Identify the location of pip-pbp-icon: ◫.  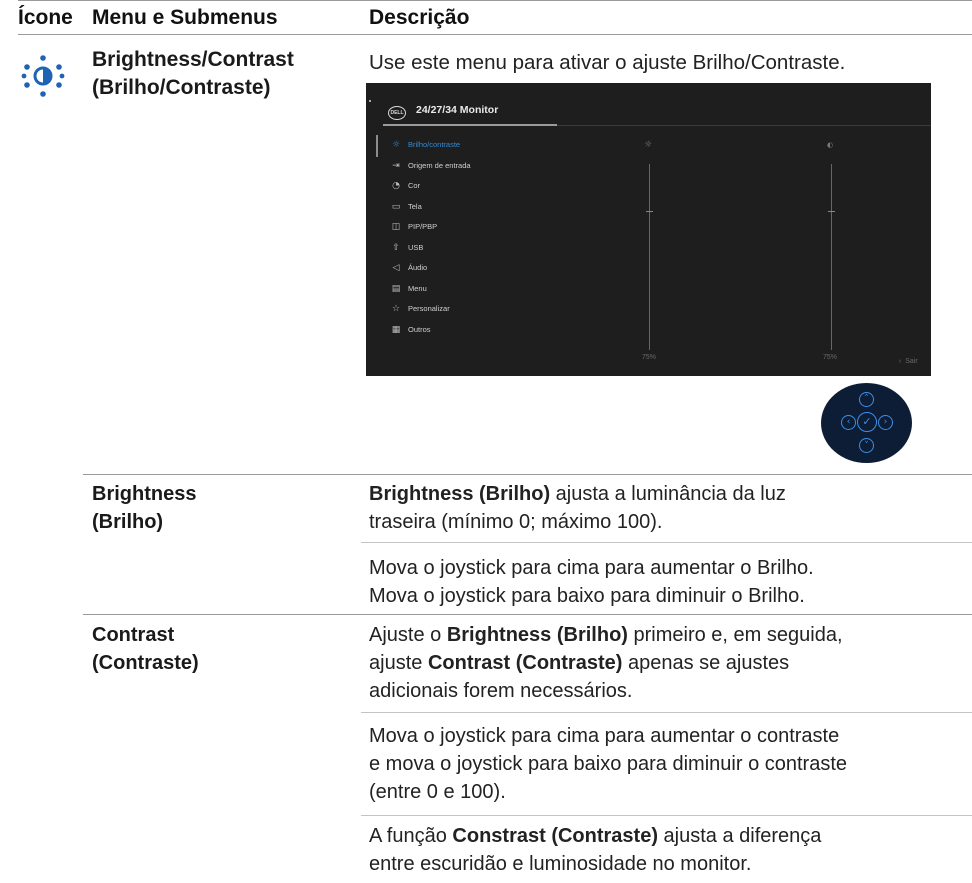
(396, 227).